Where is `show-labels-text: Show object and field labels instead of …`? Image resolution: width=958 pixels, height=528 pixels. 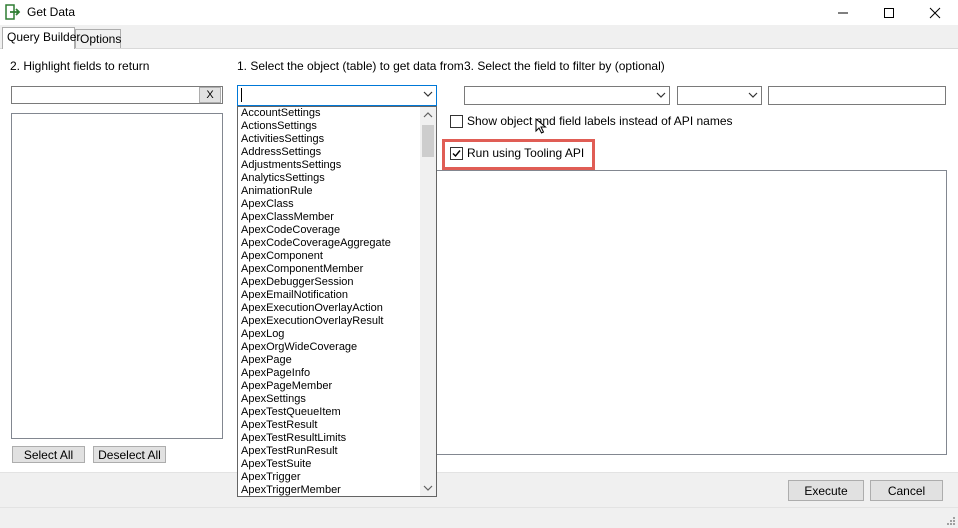
show-labels-text: Show object and field labels instead of … is located at coordinates (600, 121).